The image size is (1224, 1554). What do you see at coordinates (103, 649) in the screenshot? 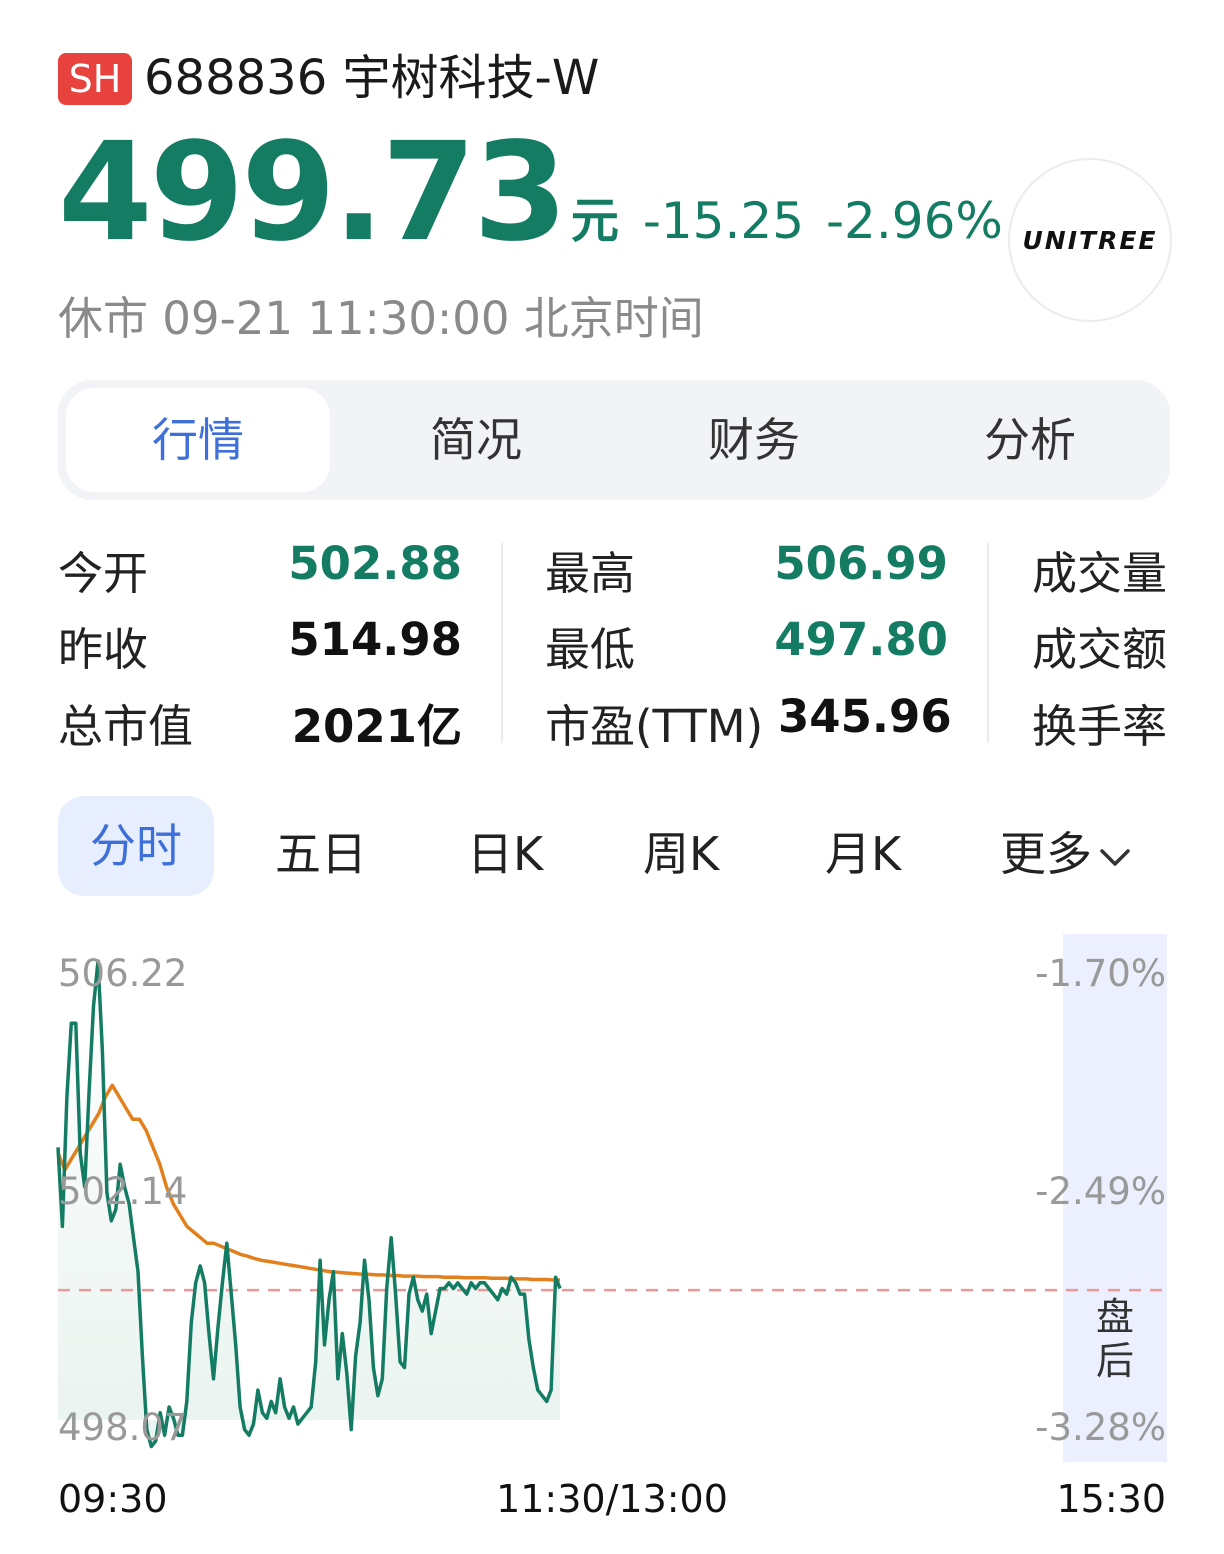
I see `prev-close-label: 昨收` at bounding box center [103, 649].